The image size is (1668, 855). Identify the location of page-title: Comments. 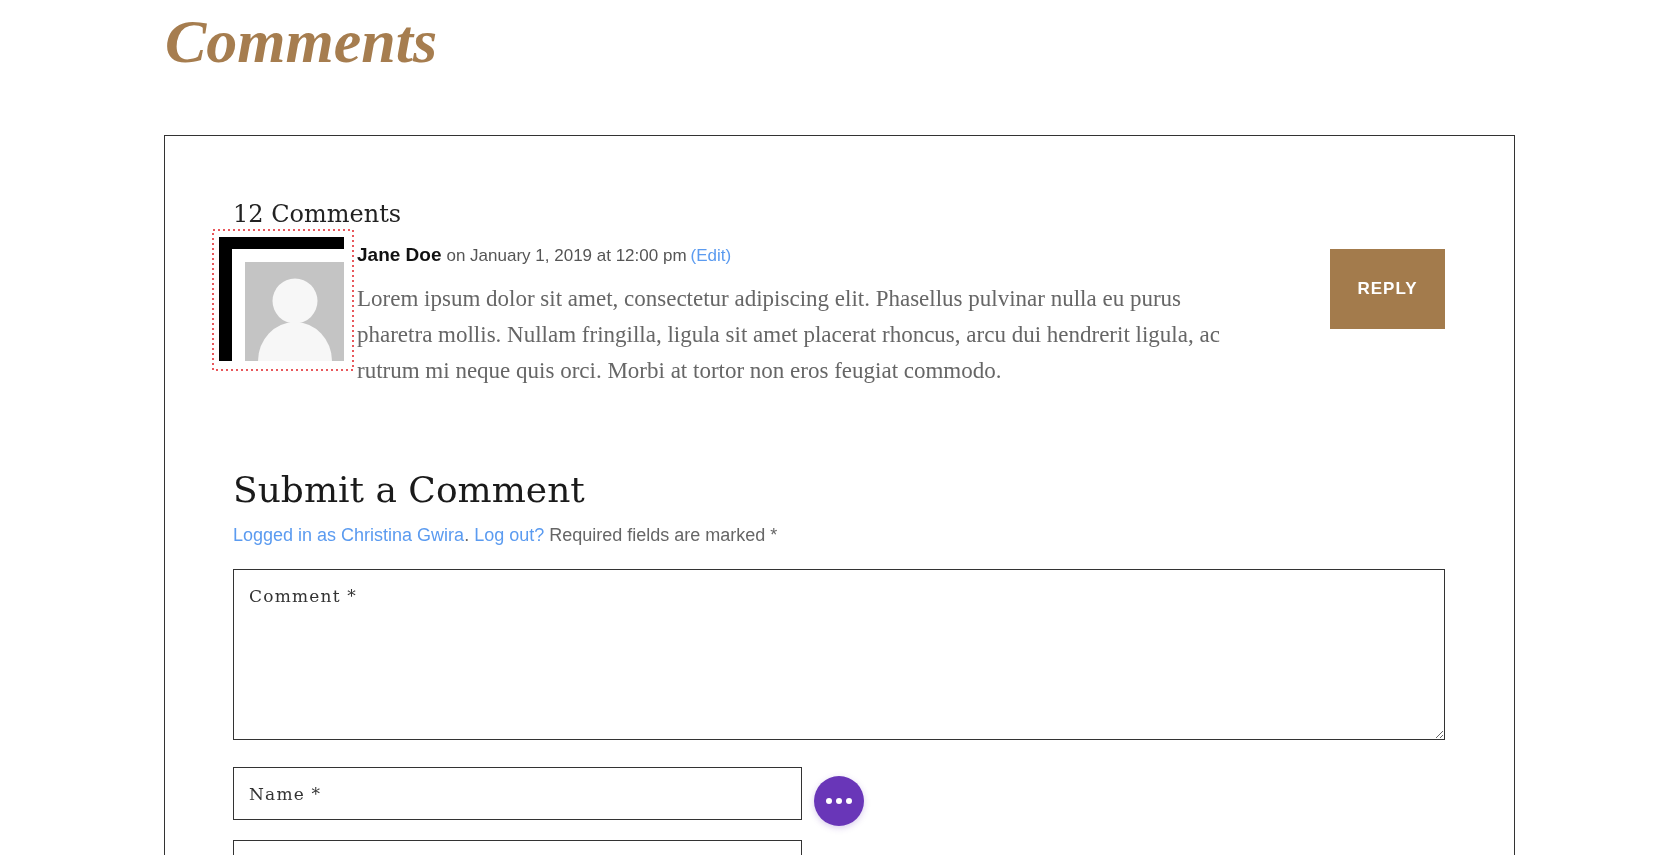
(301, 41).